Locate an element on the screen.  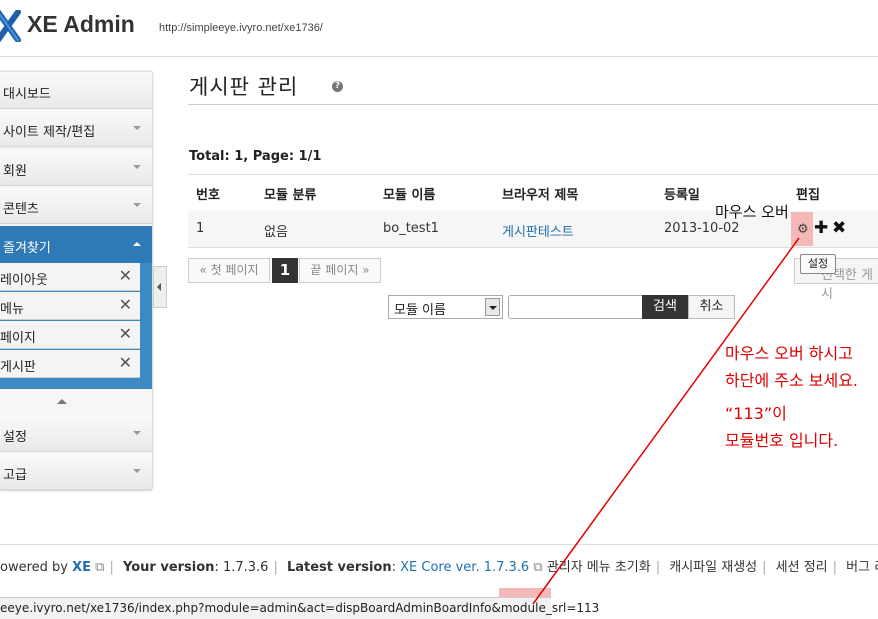
sidebar-item-site-design: 사이트 제작/편집 is located at coordinates (76, 128).